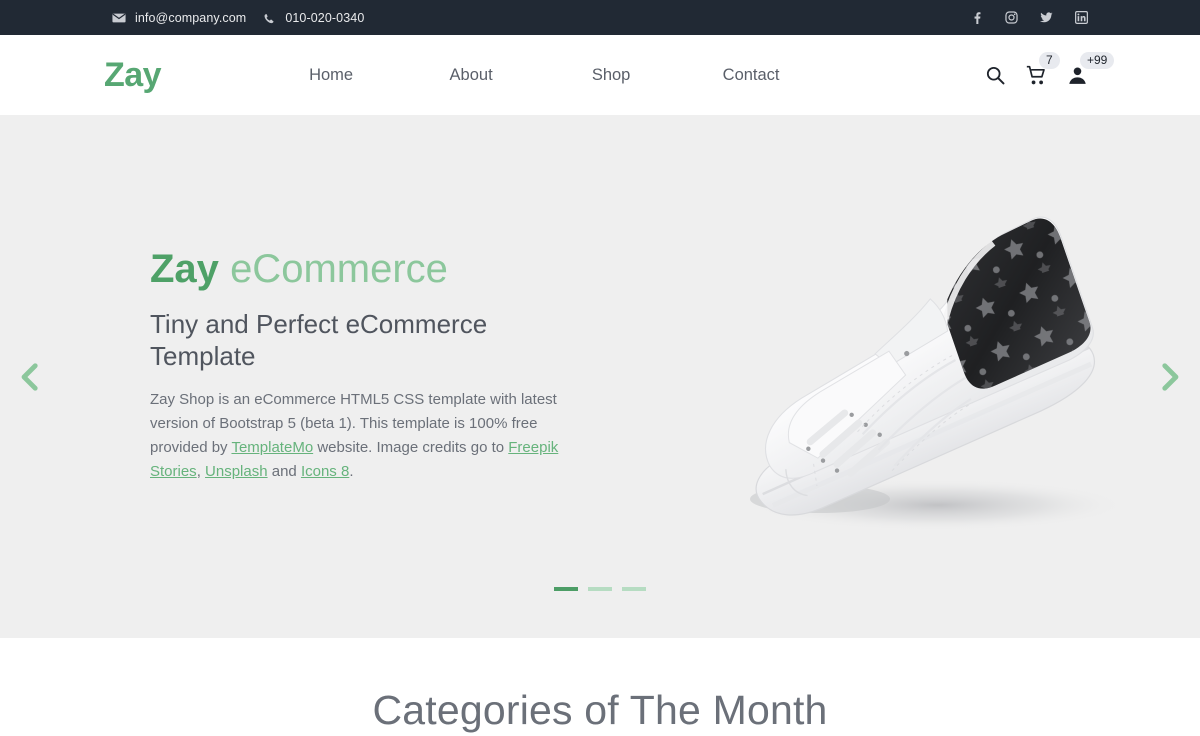  What do you see at coordinates (1029, 17) in the screenshot?
I see `social-links-group` at bounding box center [1029, 17].